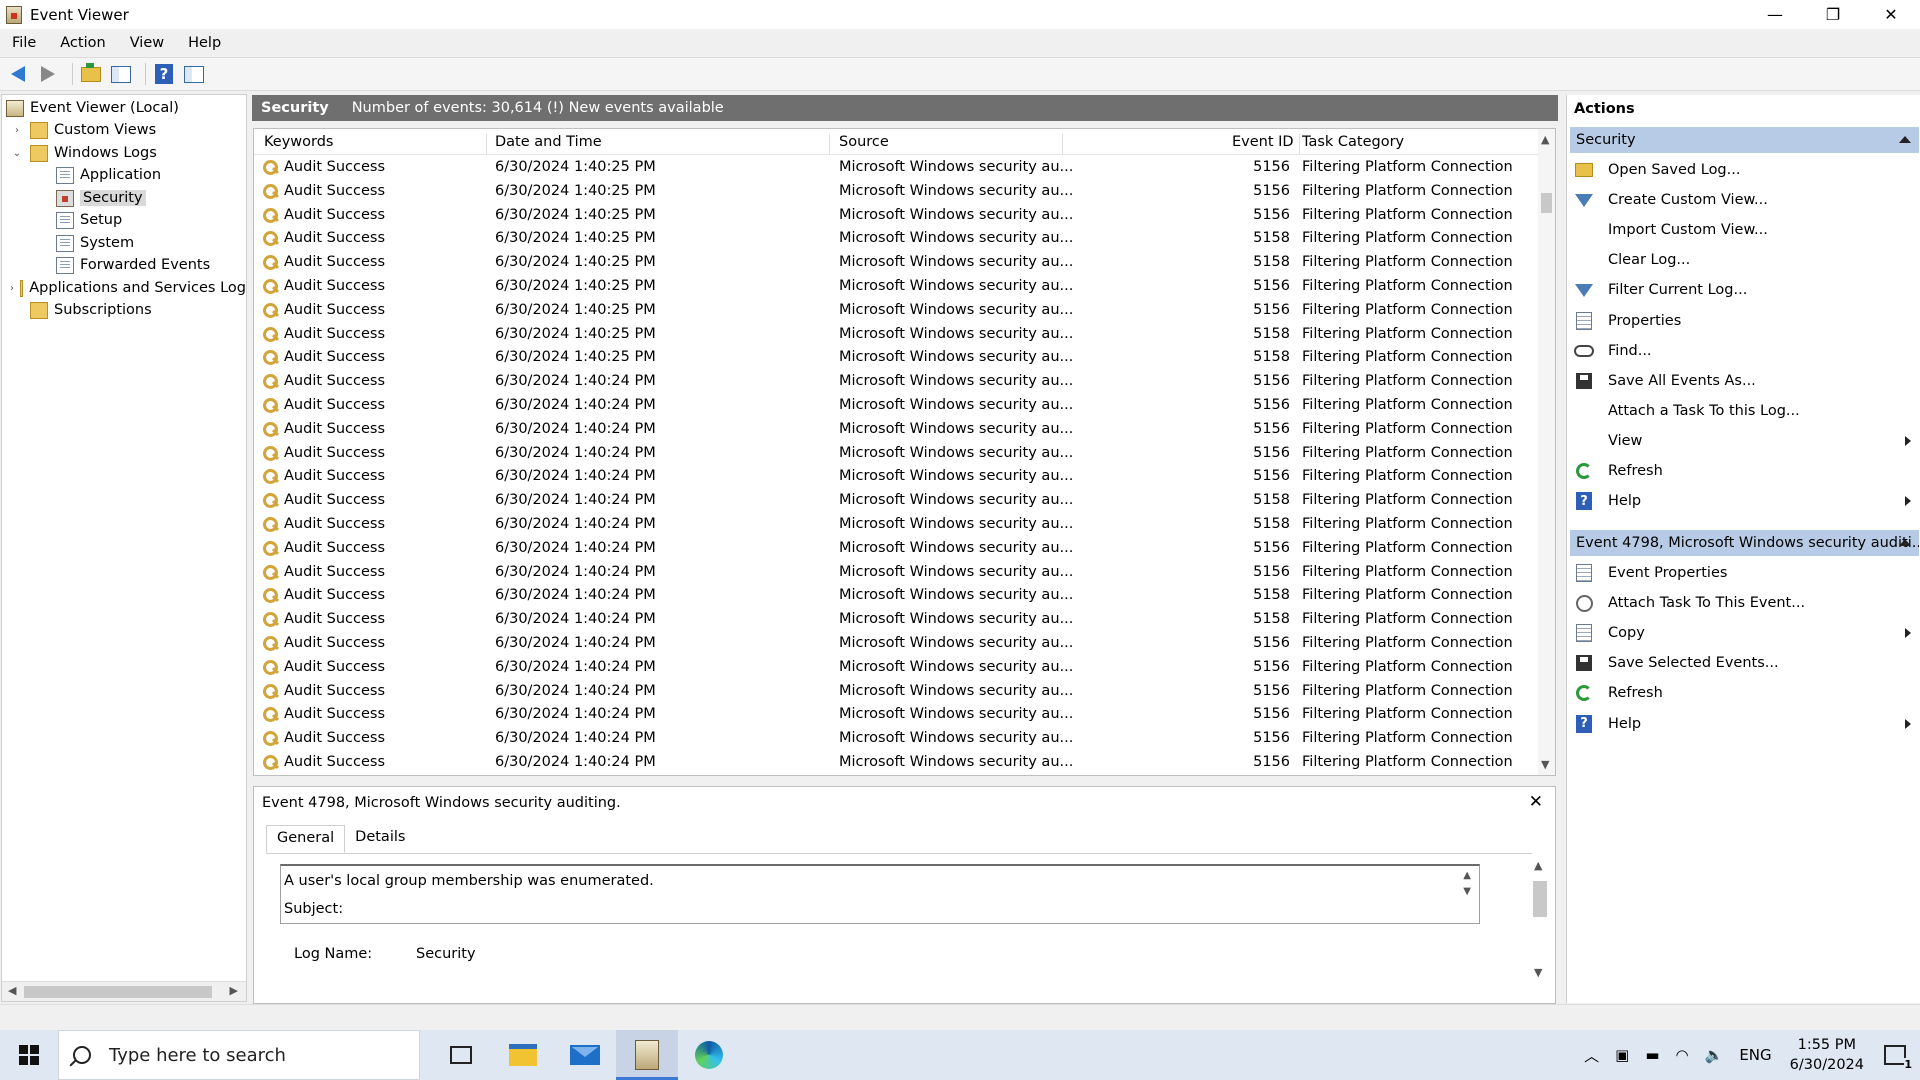 The image size is (1920, 1080). What do you see at coordinates (1745, 633) in the screenshot?
I see `action-copy: Copy` at bounding box center [1745, 633].